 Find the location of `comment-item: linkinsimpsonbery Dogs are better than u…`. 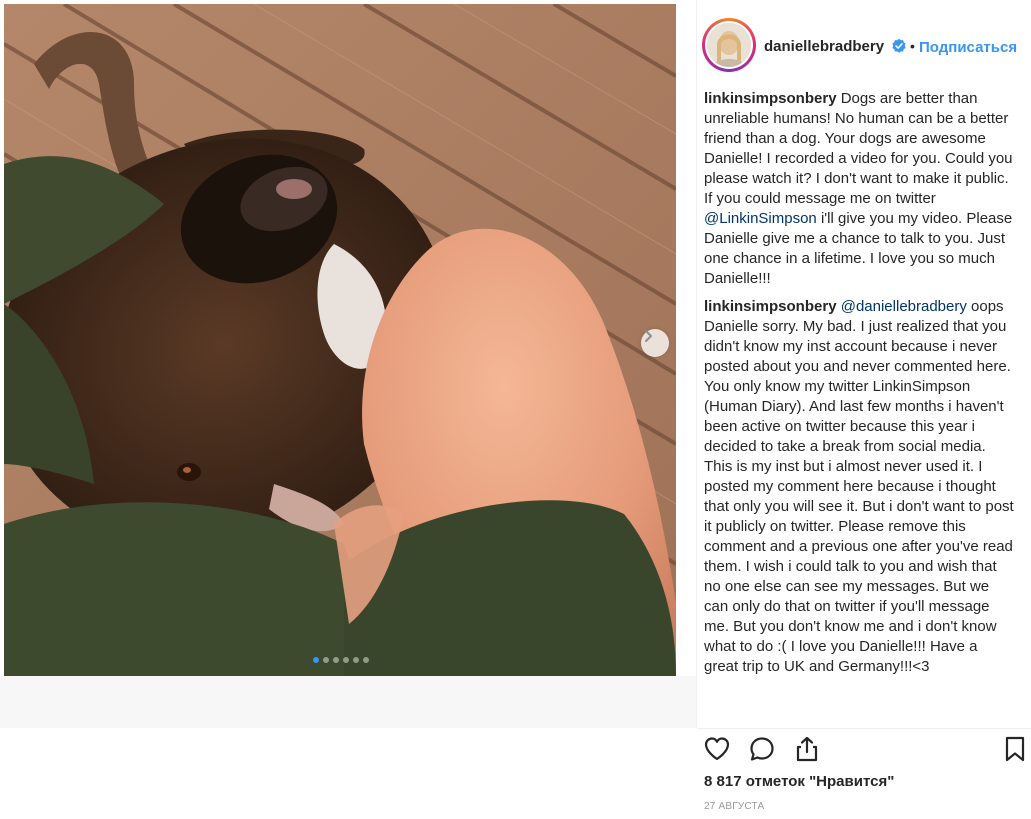

comment-item: linkinsimpsonbery Dogs are better than u… is located at coordinates (859, 189).